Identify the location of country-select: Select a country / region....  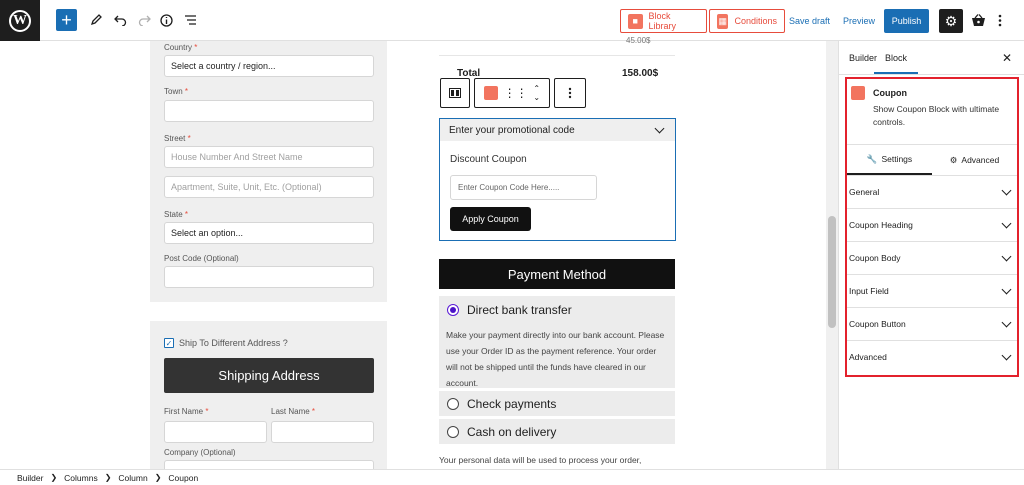
(269, 66).